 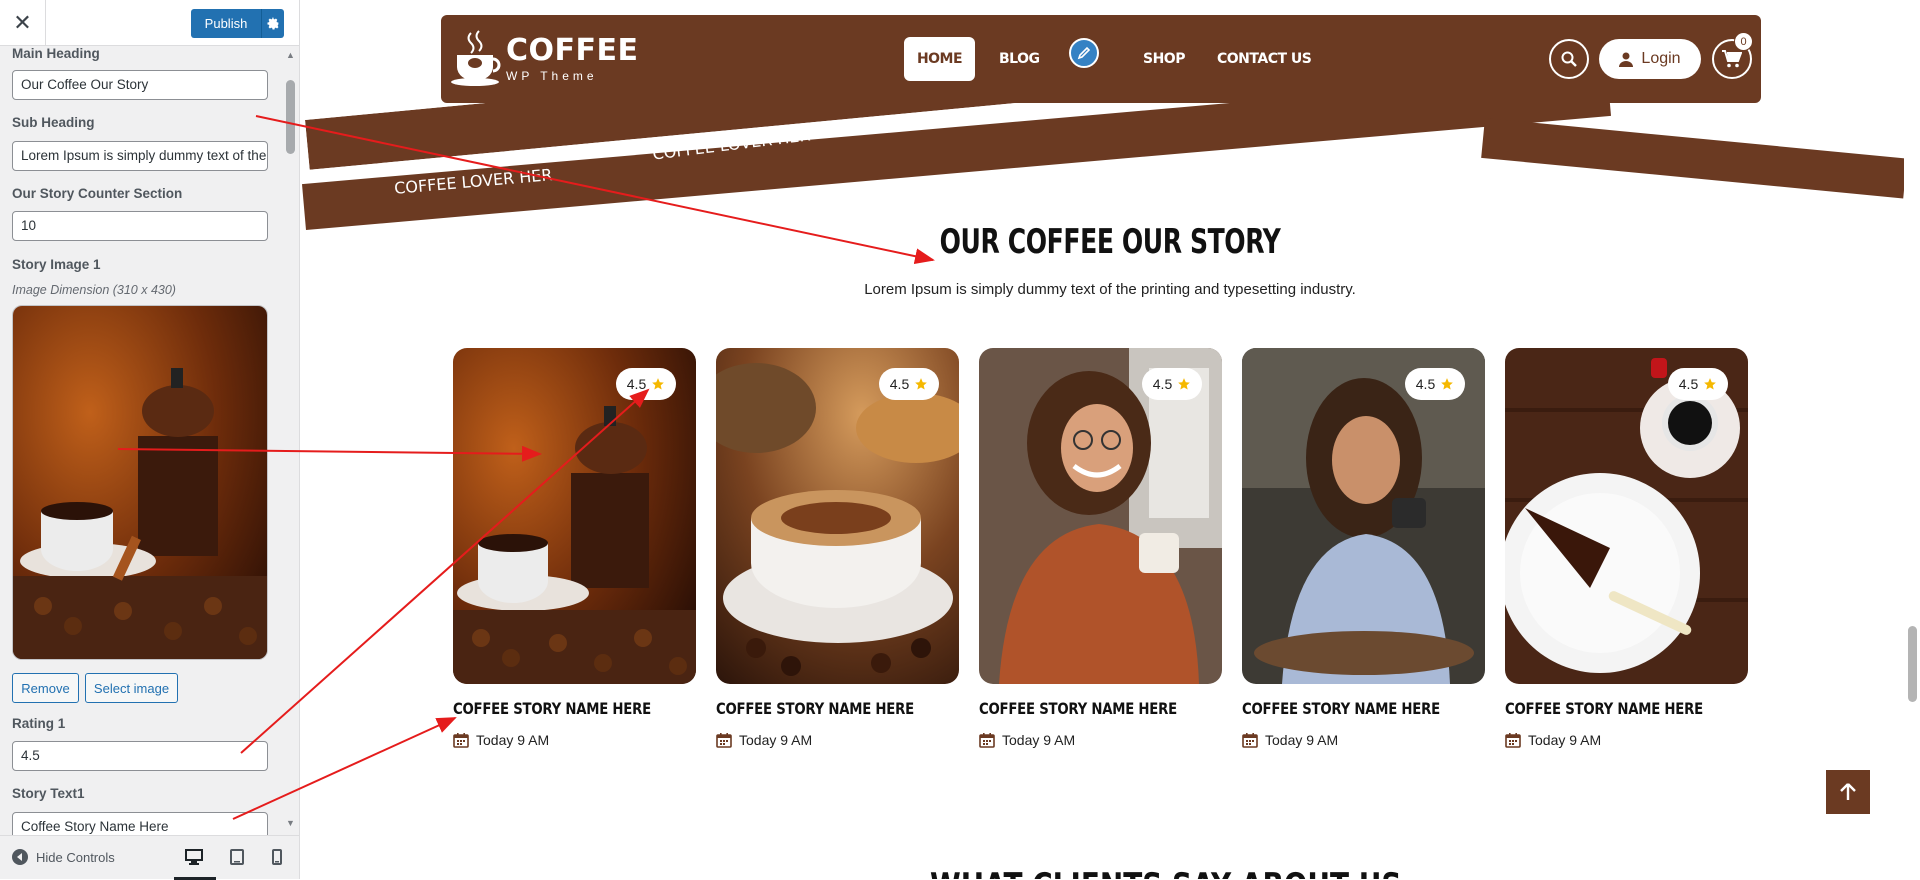 What do you see at coordinates (277, 857) in the screenshot?
I see `mobile-preview-icon` at bounding box center [277, 857].